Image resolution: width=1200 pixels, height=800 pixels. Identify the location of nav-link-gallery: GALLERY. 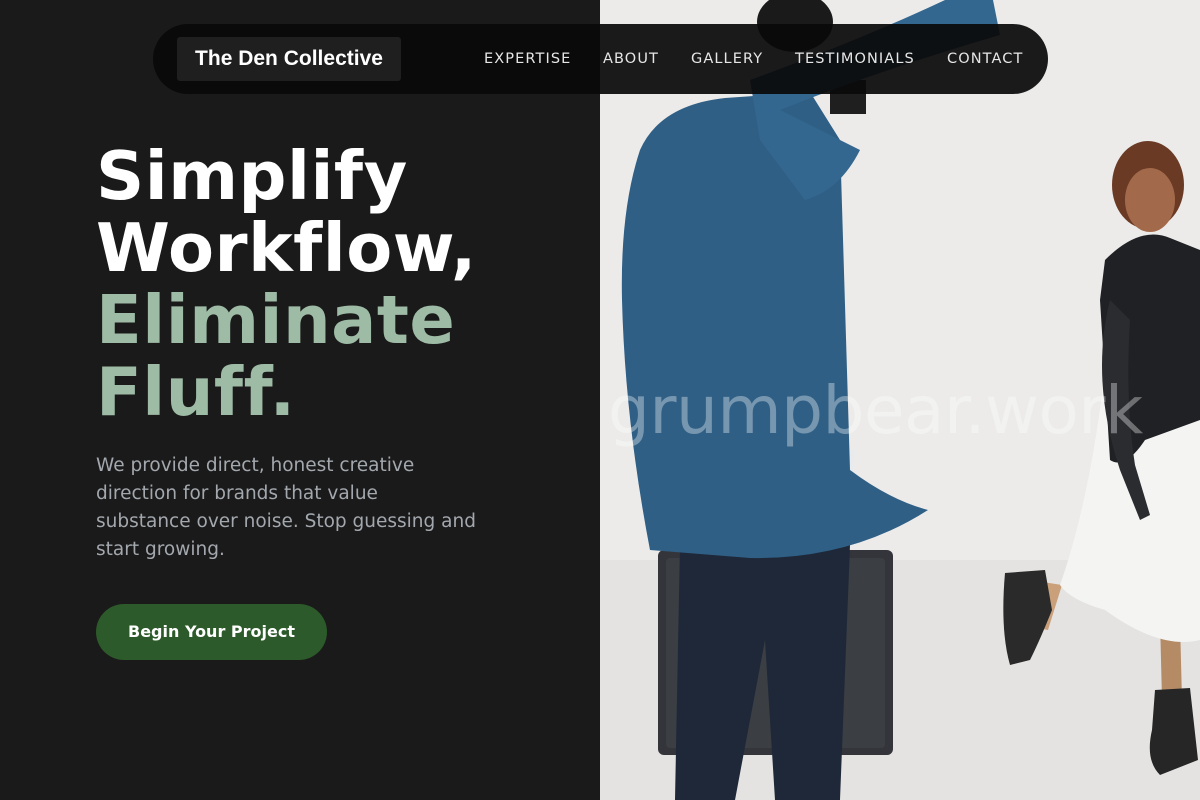
(727, 59).